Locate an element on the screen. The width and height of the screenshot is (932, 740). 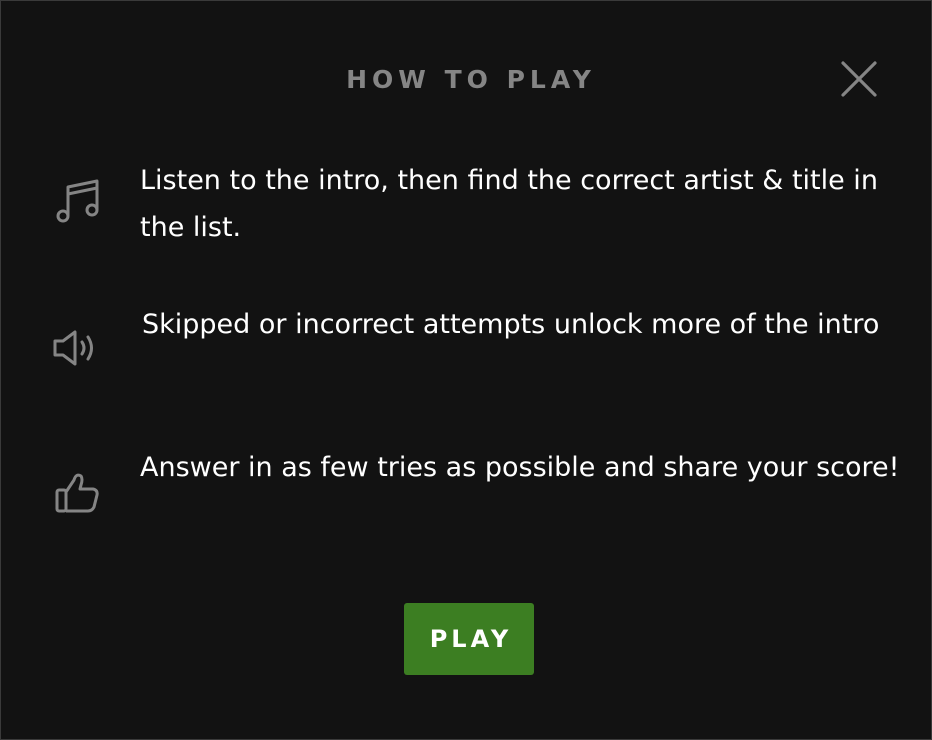
close-icon is located at coordinates (859, 79).